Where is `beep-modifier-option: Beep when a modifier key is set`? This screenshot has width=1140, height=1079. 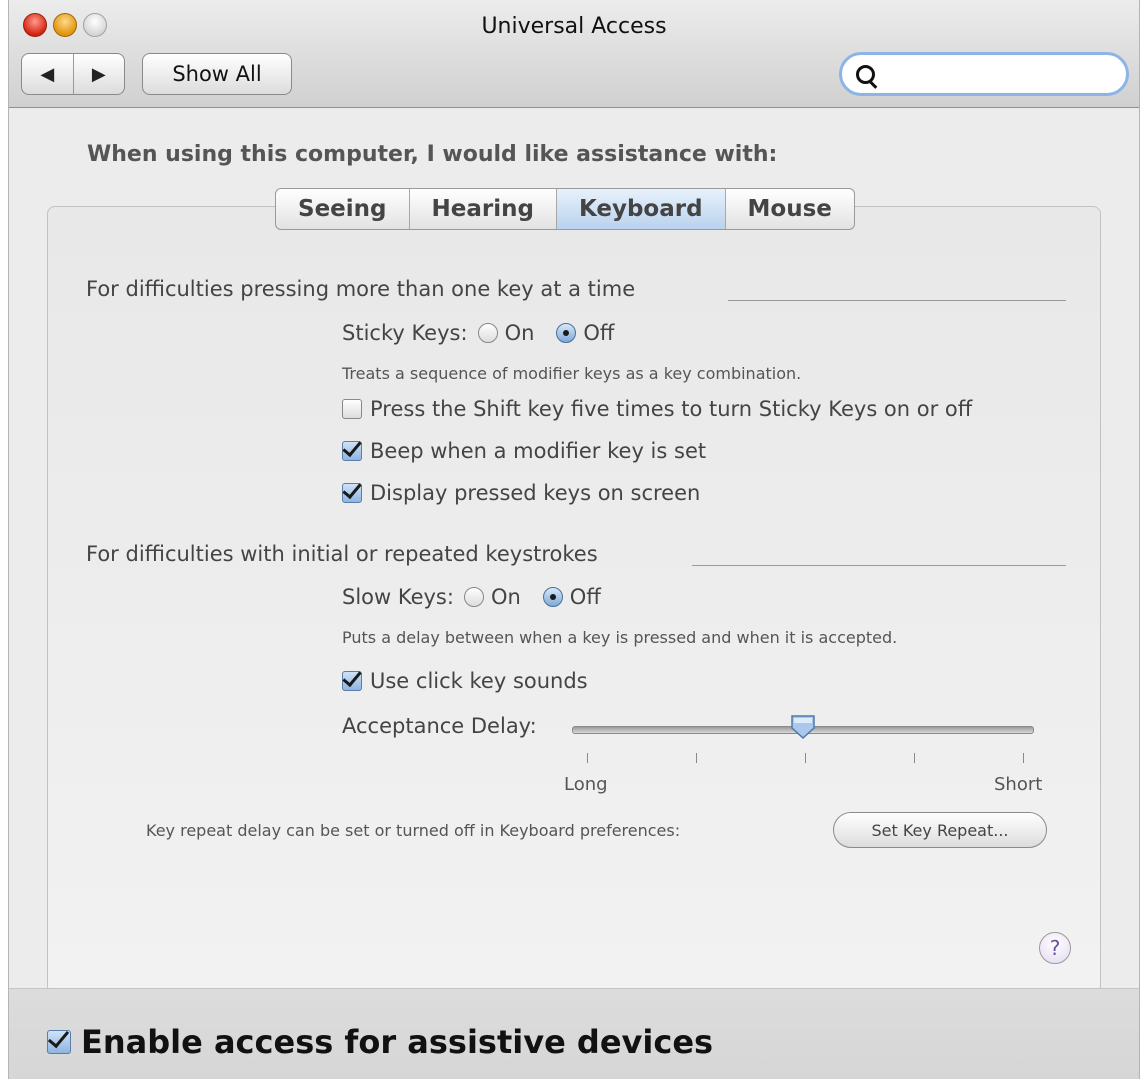
beep-modifier-option: Beep when a modifier key is set is located at coordinates (524, 451).